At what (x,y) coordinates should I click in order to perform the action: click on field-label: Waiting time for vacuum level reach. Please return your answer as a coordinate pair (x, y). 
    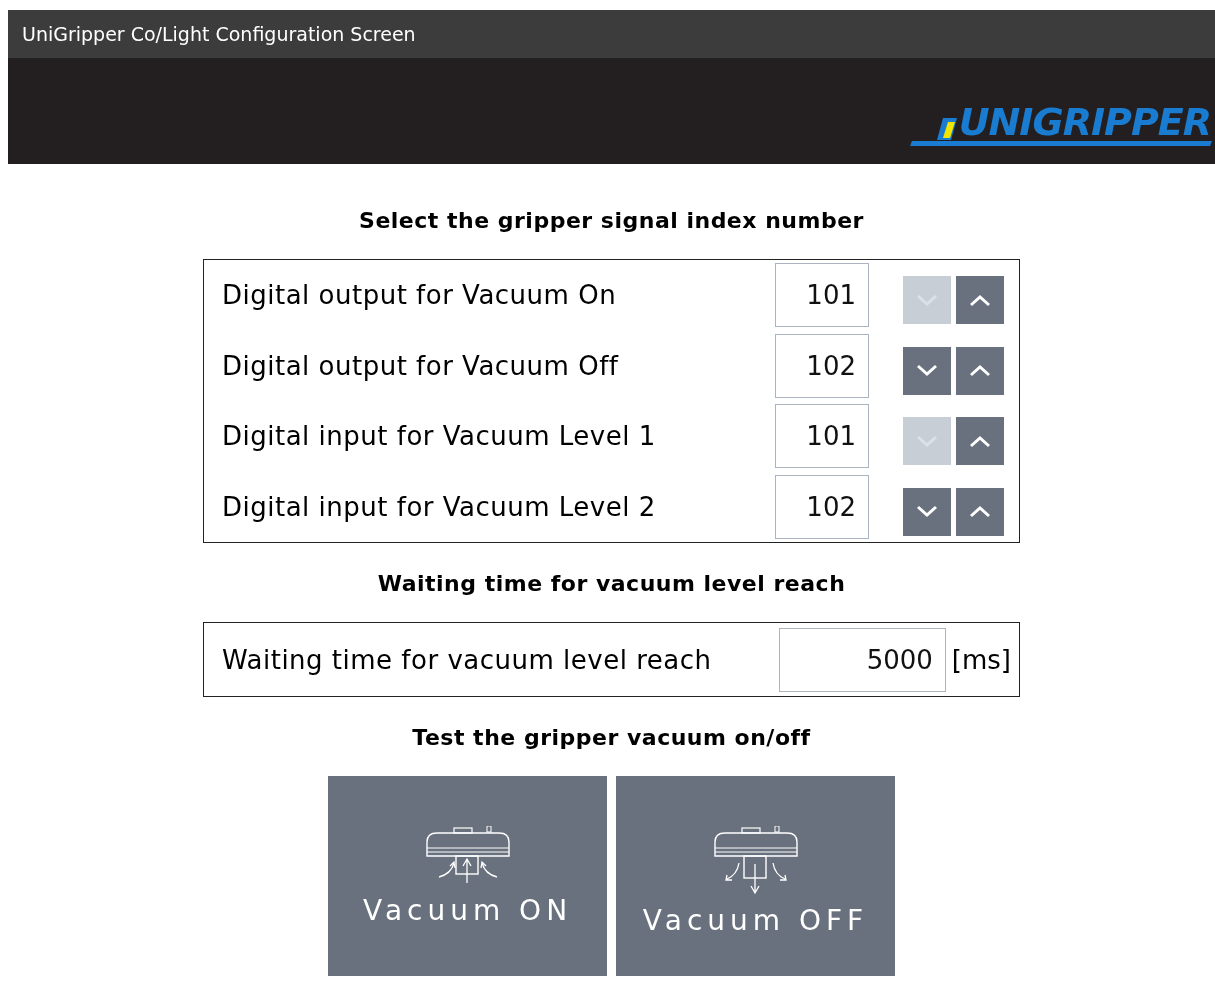
    Looking at the image, I should click on (467, 659).